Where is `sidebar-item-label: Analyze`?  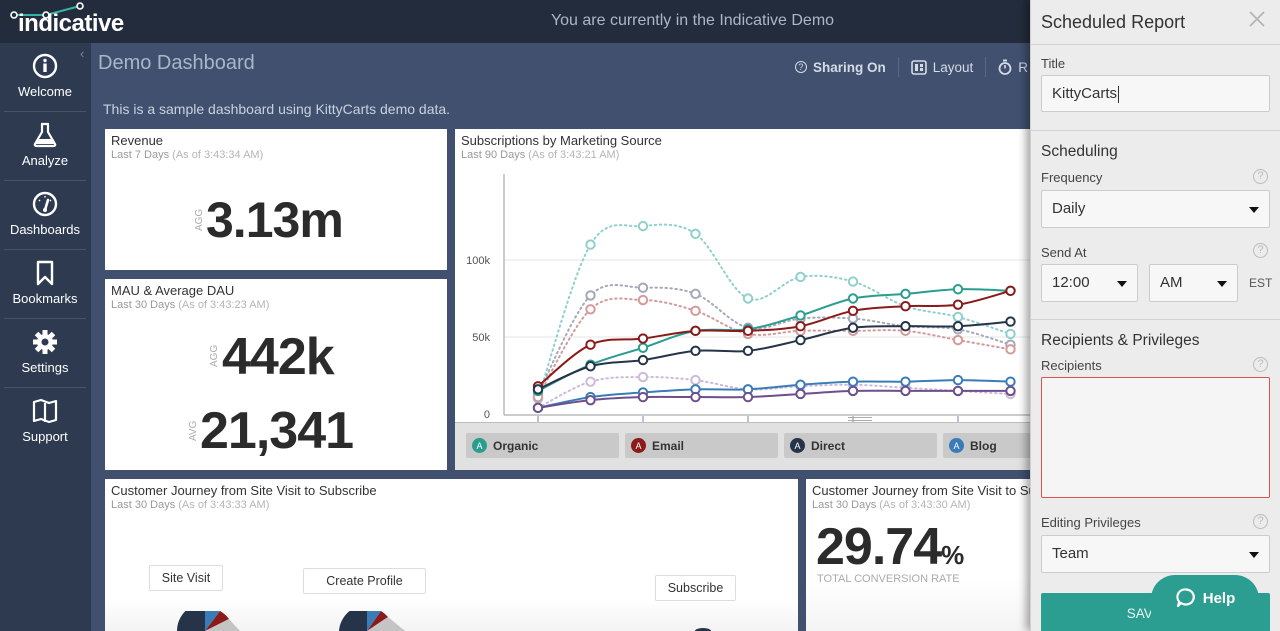 sidebar-item-label: Analyze is located at coordinates (45, 160).